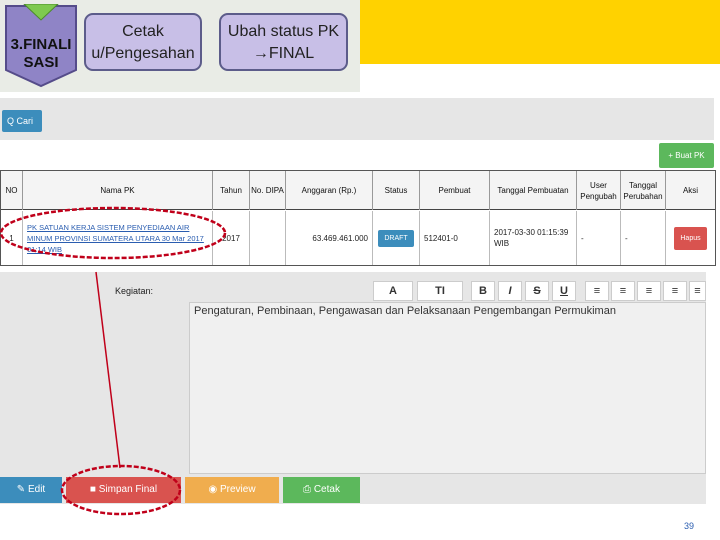  I want to click on numbered-list-icon: ≡, so click(623, 291).